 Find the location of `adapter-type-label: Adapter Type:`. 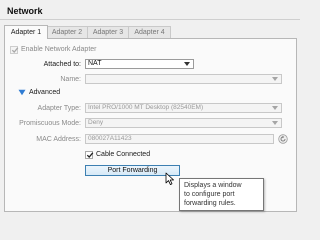

adapter-type-label: Adapter Type: is located at coordinates (59, 108).